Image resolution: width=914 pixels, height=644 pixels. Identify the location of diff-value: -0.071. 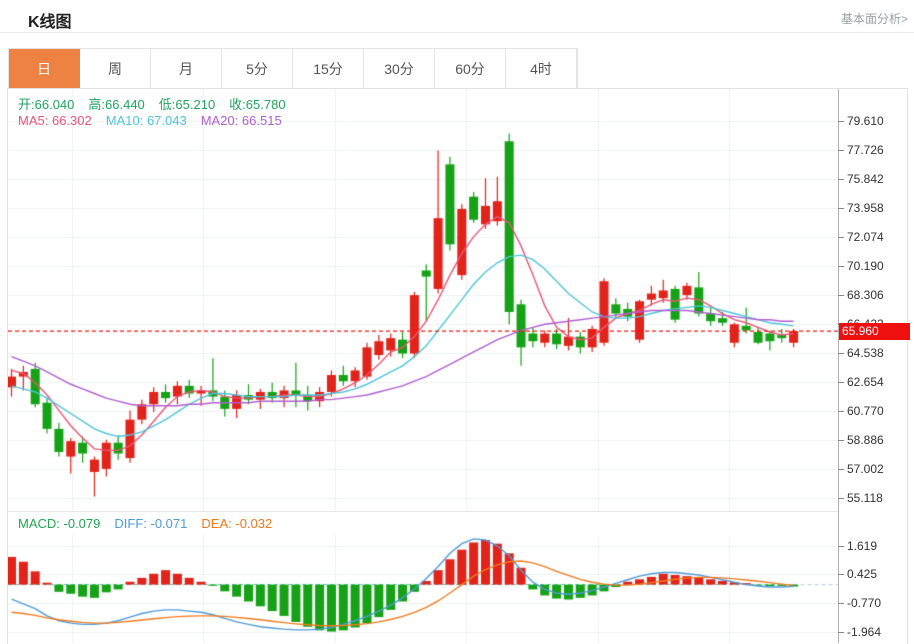
(169, 523).